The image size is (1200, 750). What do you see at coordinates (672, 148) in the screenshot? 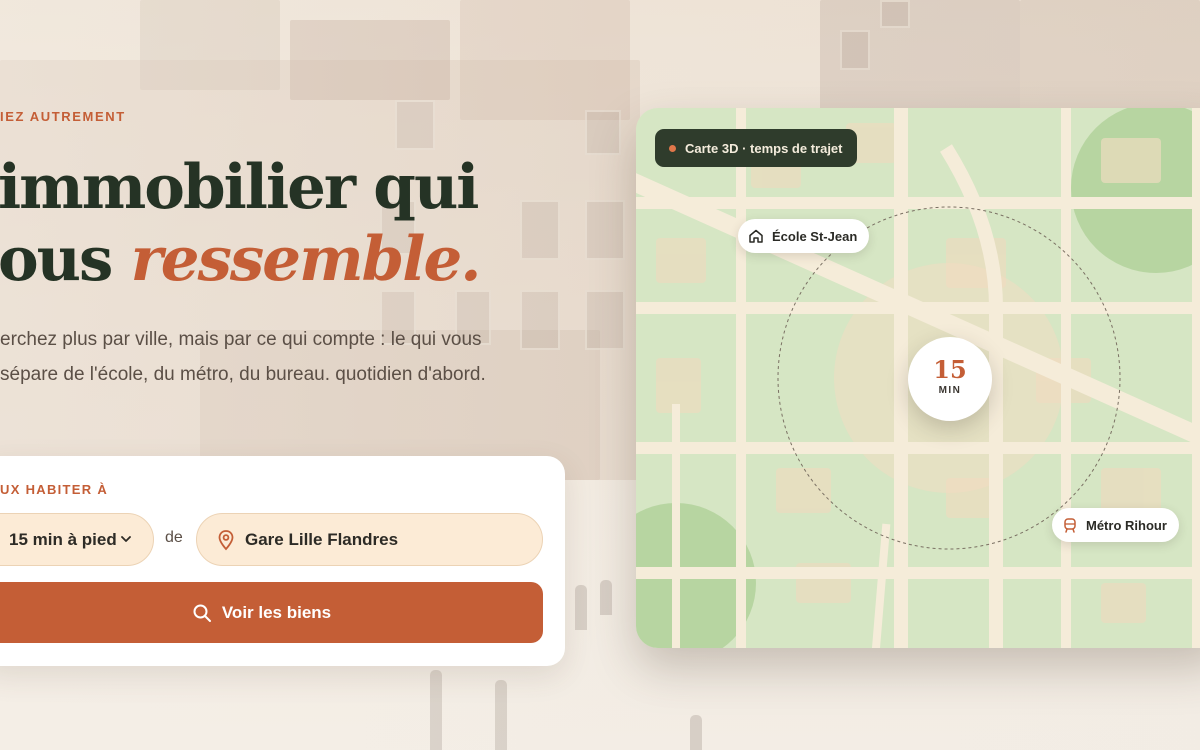
I see `live-dot-icon` at bounding box center [672, 148].